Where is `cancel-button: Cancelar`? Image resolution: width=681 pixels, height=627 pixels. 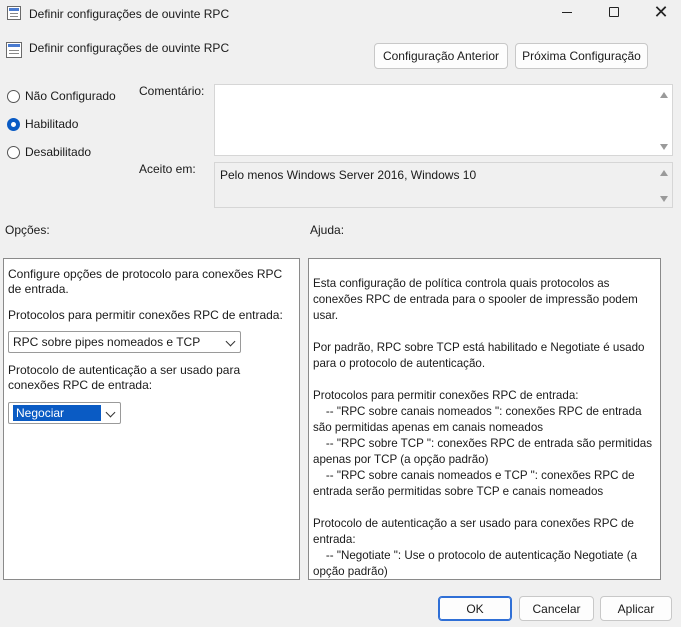
cancel-button: Cancelar is located at coordinates (556, 608).